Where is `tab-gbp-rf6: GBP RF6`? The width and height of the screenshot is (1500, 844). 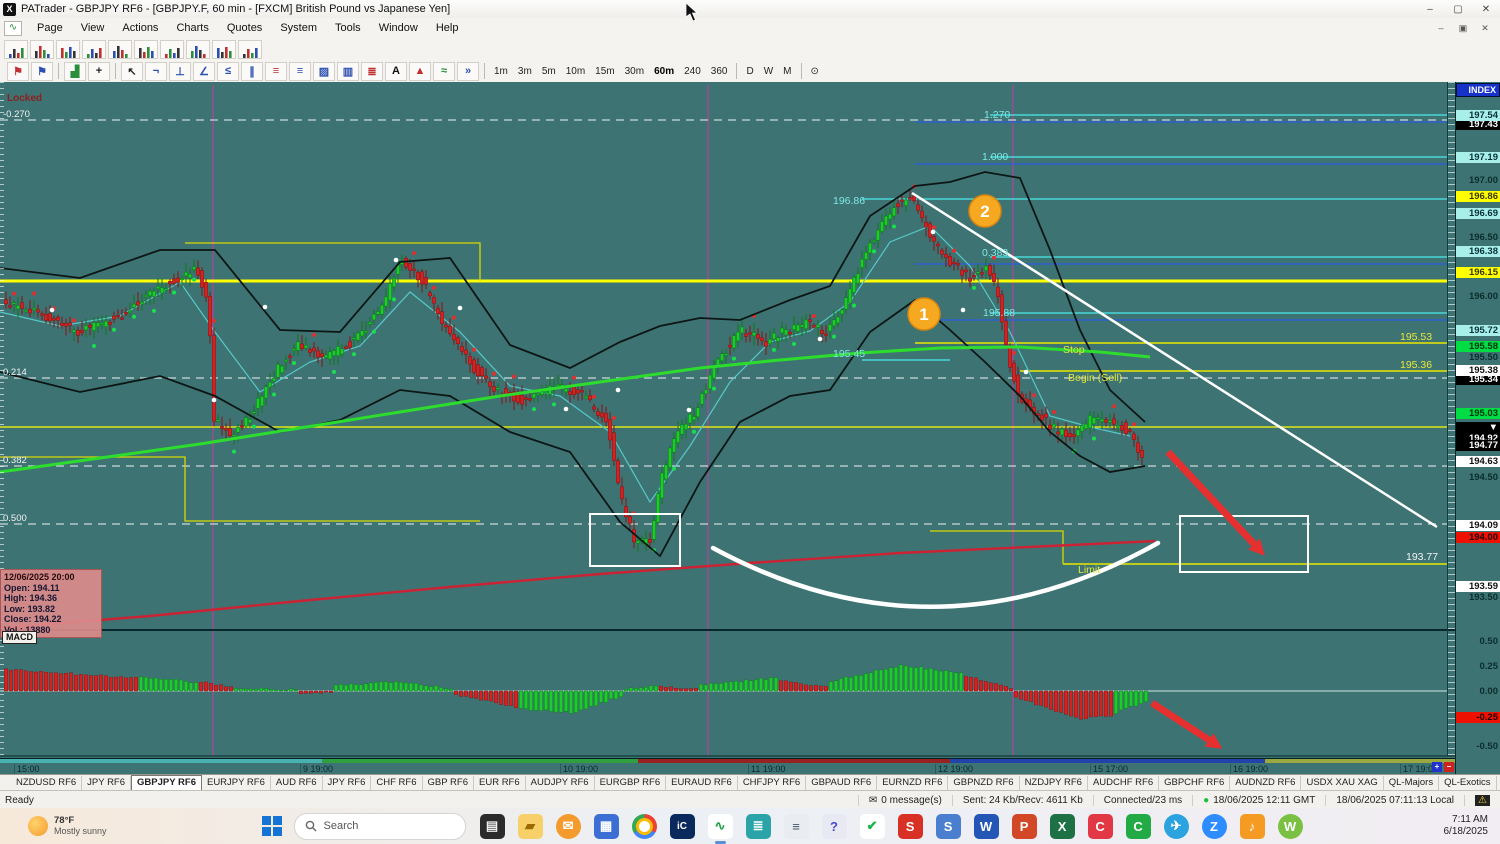
tab-gbp-rf6: GBP RF6 is located at coordinates (448, 783).